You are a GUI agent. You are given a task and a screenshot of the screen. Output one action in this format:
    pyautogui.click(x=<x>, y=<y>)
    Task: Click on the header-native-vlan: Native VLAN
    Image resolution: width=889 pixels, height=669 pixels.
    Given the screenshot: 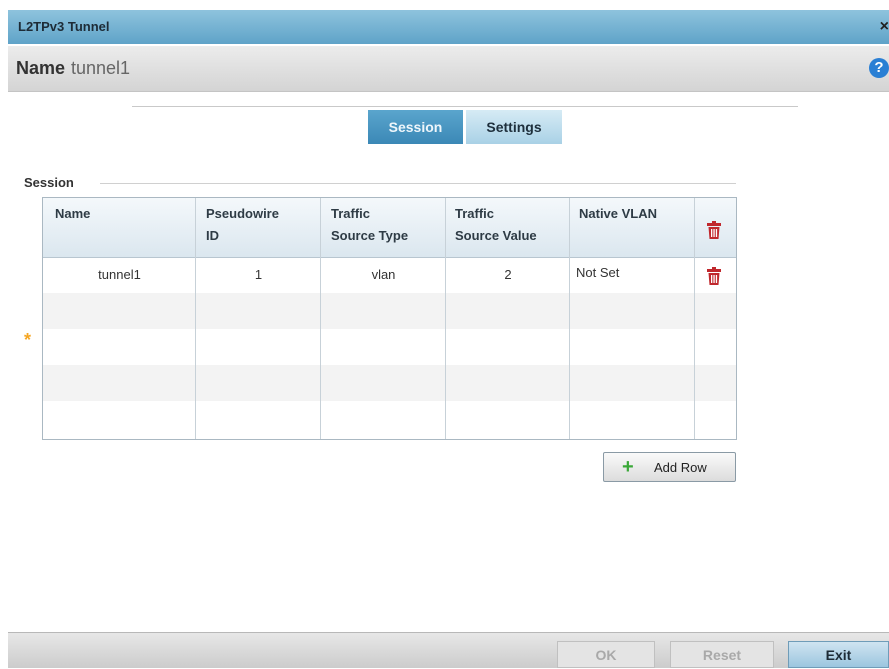 What is the action you would take?
    pyautogui.click(x=618, y=214)
    